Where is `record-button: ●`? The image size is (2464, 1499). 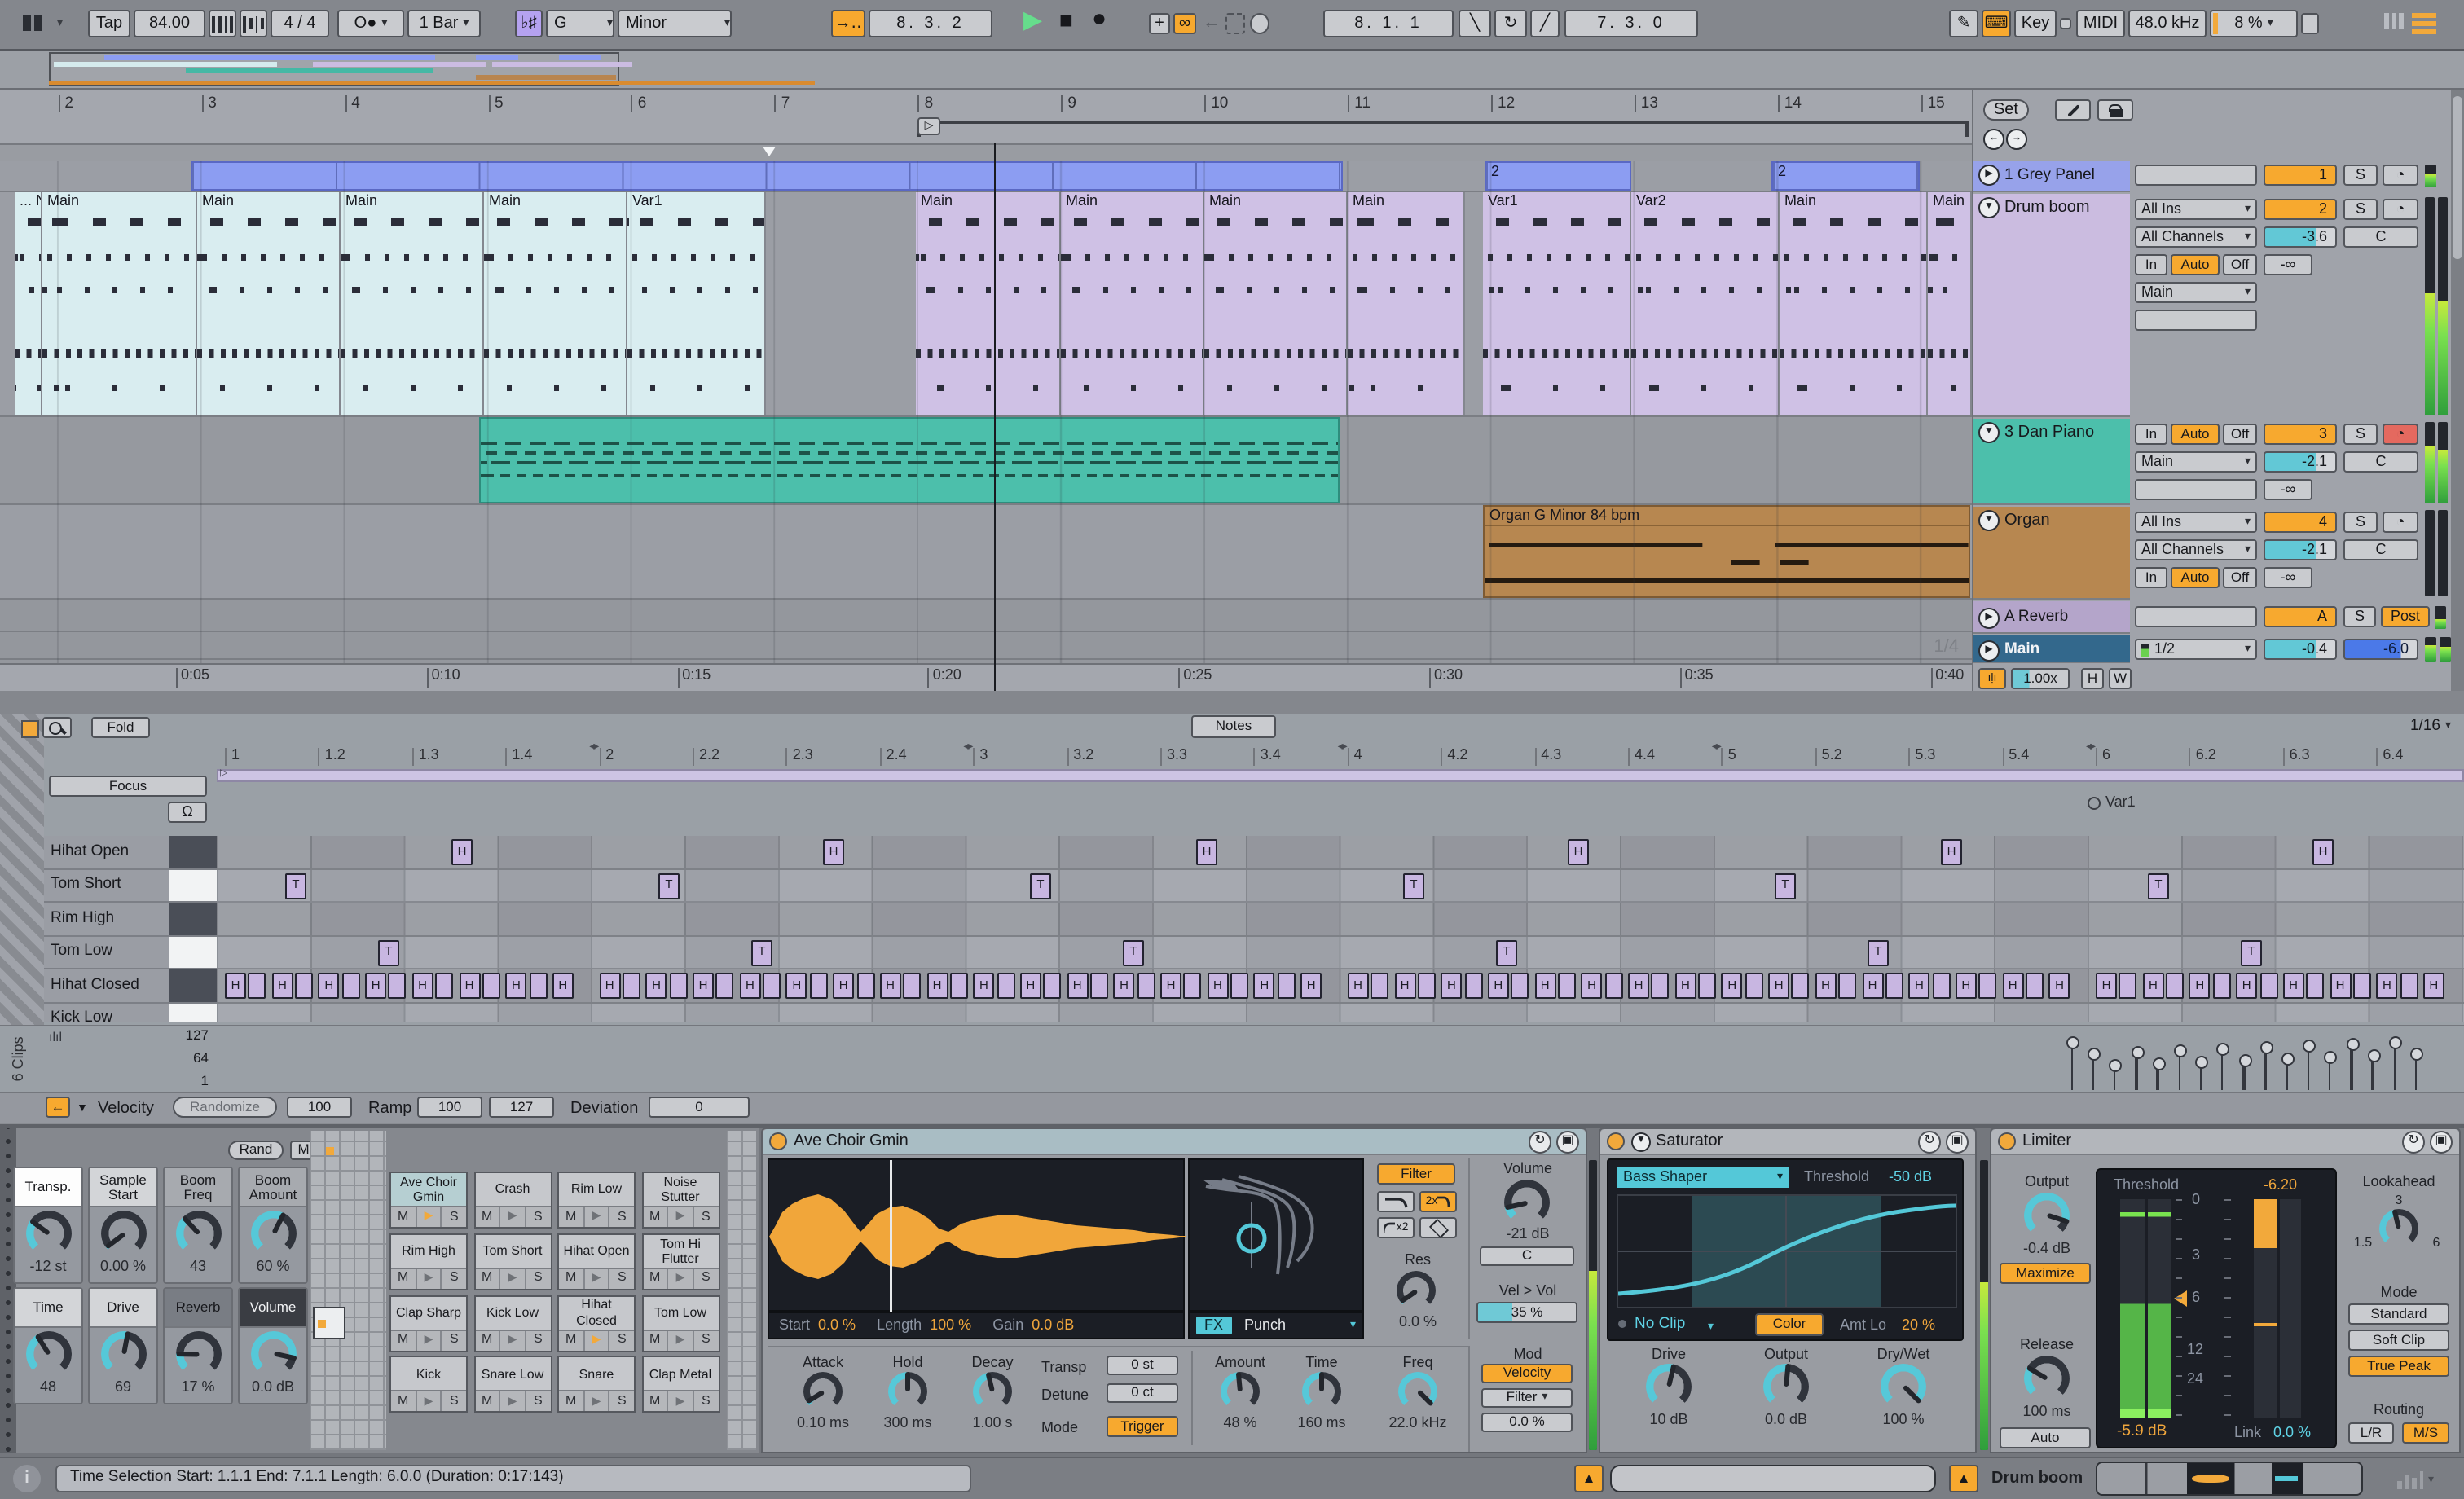
record-button: ● is located at coordinates (1099, 19).